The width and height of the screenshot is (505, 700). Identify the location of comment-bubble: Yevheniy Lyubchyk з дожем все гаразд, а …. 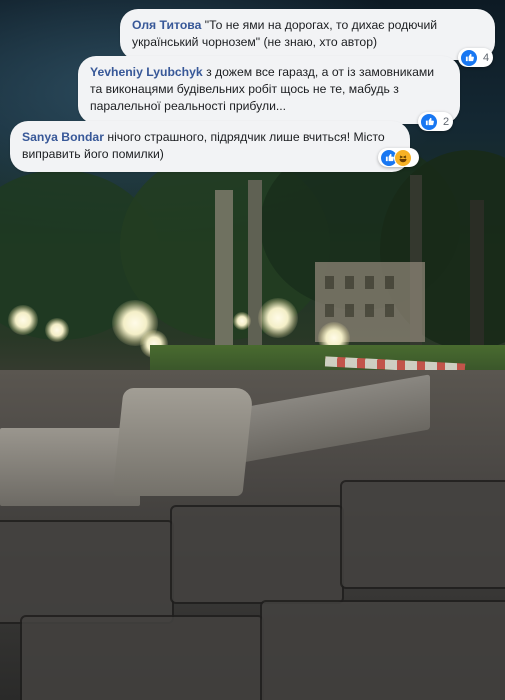
(269, 90).